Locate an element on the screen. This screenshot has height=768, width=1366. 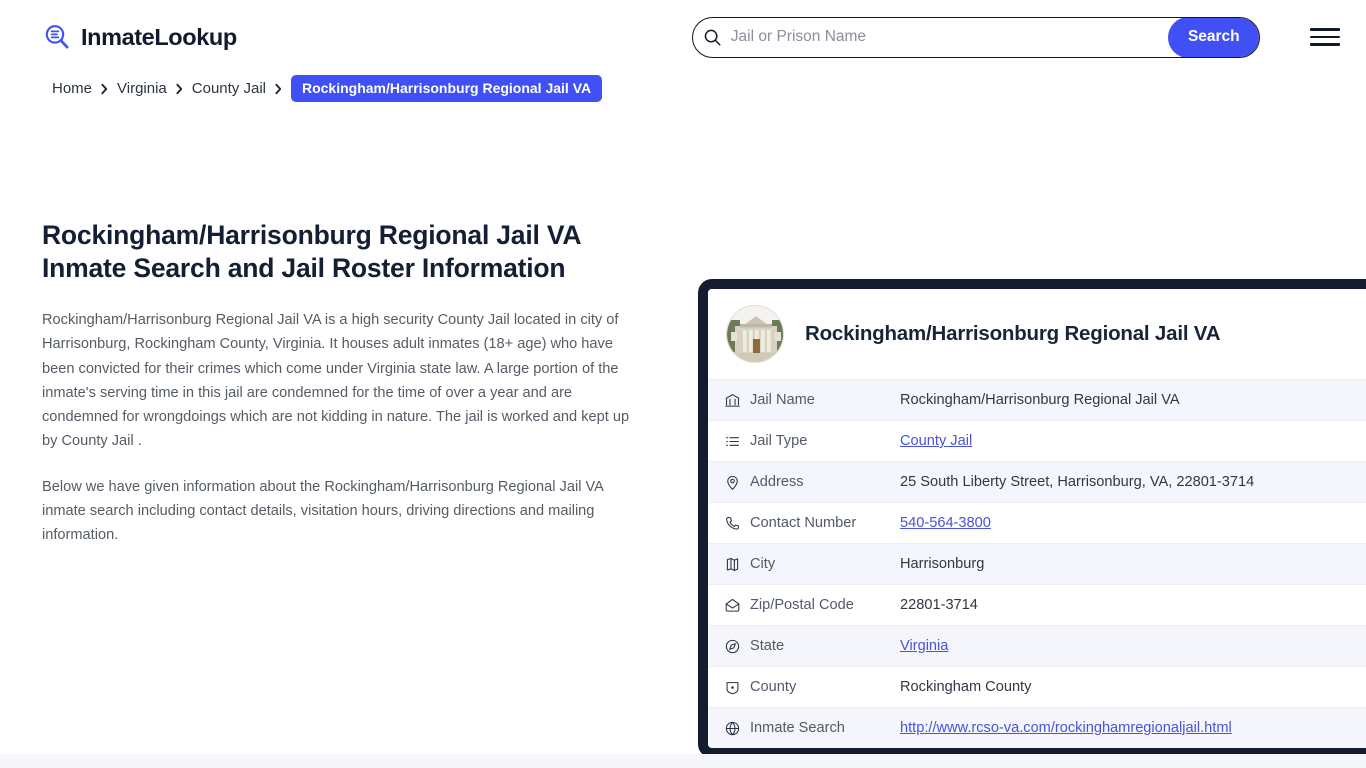
row-value: Virginia is located at coordinates (924, 646).